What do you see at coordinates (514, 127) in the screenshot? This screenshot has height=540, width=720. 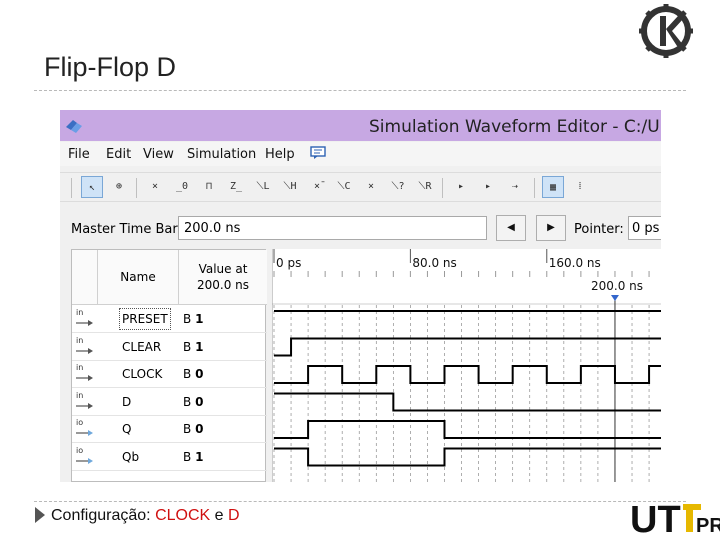 I see `window-title: Simulation Waveform Editor - C:/U` at bounding box center [514, 127].